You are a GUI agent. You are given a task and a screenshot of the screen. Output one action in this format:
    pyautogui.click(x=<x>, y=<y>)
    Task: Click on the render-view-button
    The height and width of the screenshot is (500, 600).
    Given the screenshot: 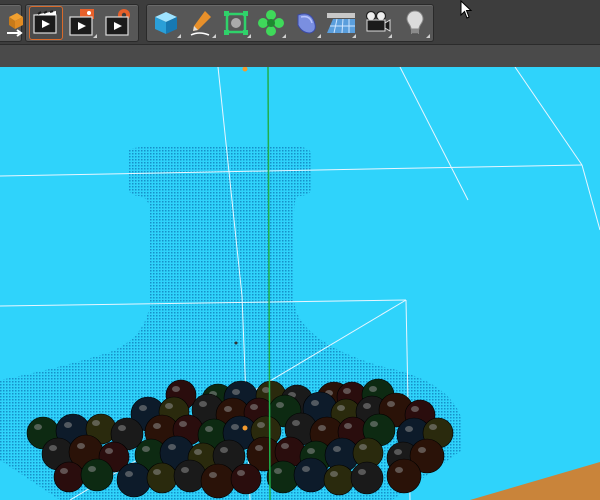 What is the action you would take?
    pyautogui.click(x=46, y=23)
    